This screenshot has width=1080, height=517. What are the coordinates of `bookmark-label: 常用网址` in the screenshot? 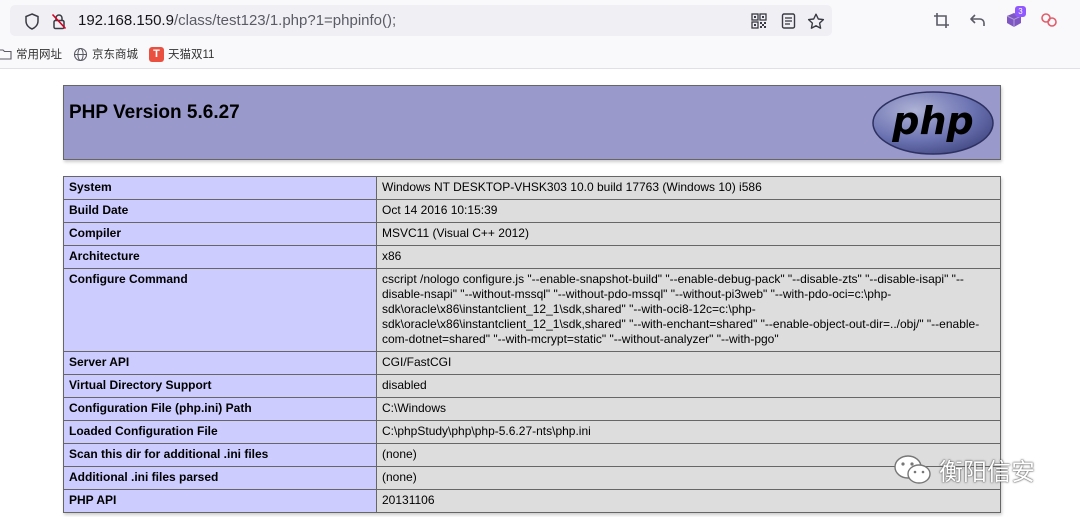 It's located at (39, 55).